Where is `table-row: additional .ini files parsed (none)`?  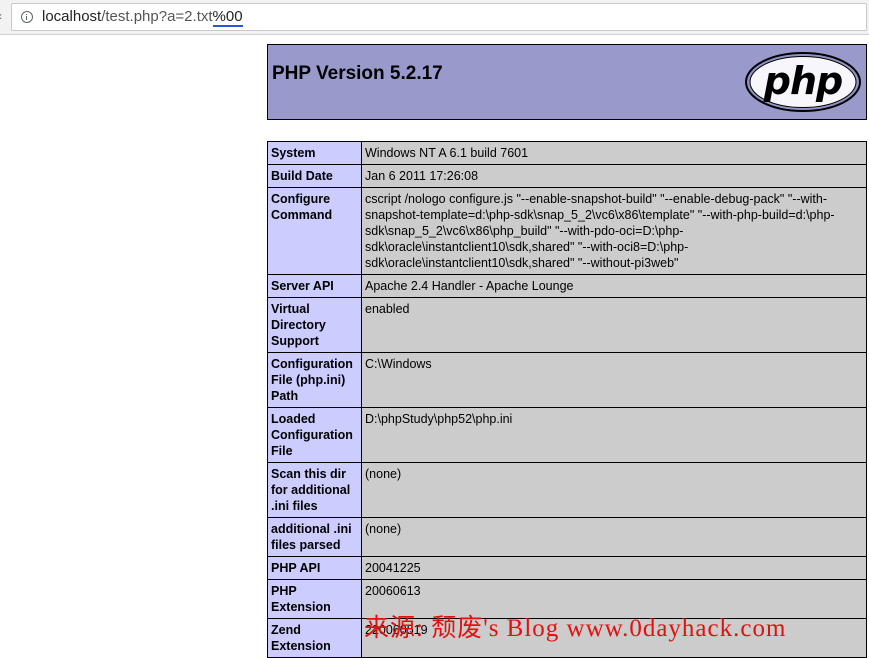
table-row: additional .ini files parsed (none) is located at coordinates (567, 537).